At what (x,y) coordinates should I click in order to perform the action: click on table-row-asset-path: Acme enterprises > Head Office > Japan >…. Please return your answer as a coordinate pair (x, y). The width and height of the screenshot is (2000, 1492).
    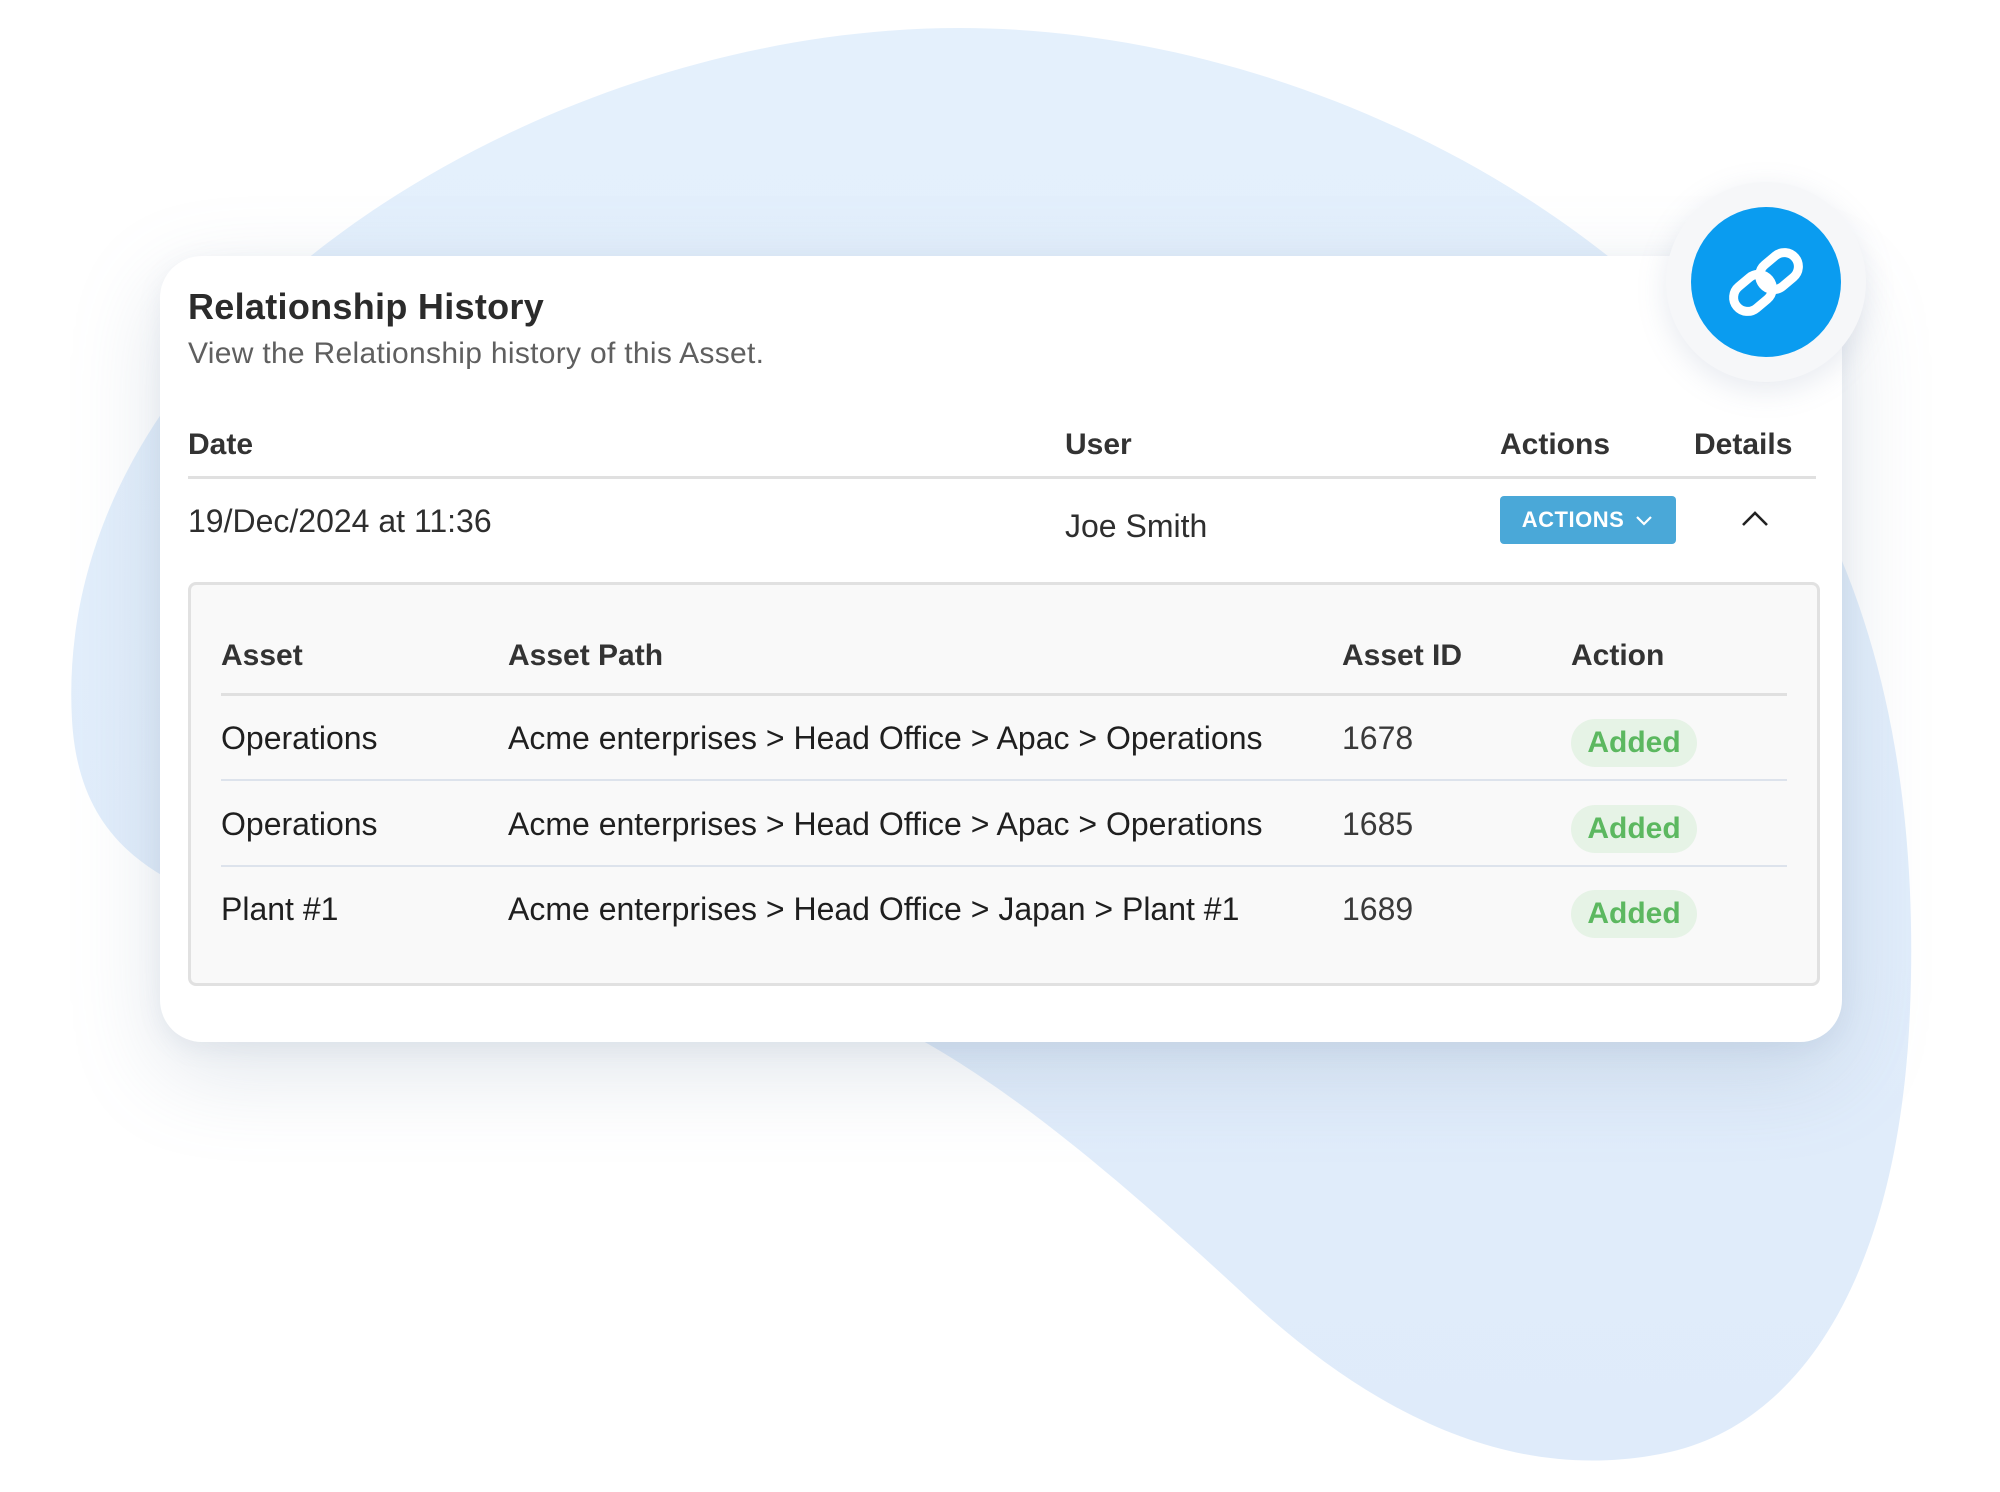
    Looking at the image, I should click on (874, 909).